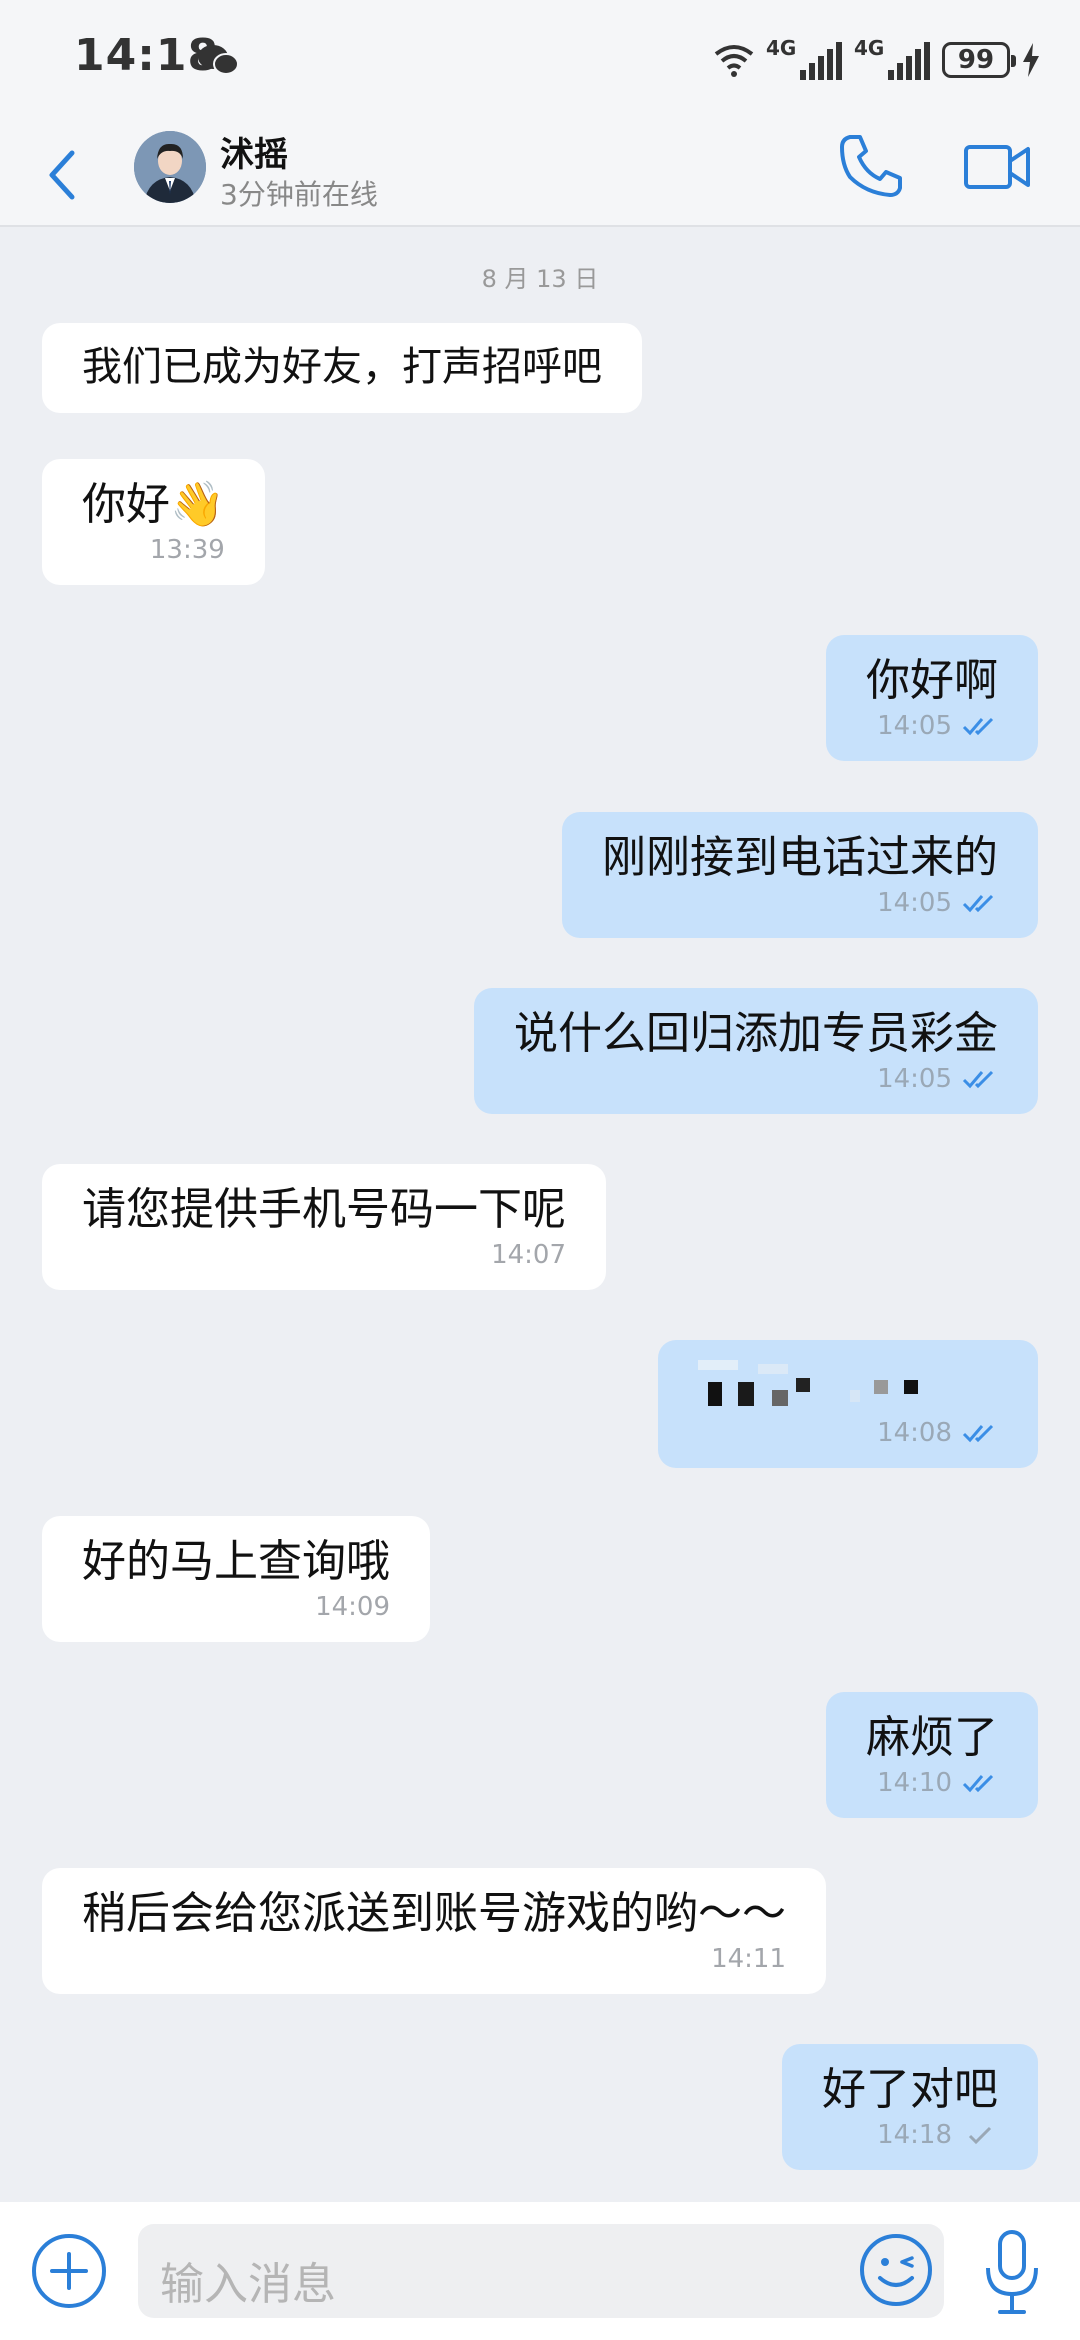 The height and width of the screenshot is (2340, 1080). What do you see at coordinates (153, 504) in the screenshot?
I see `message-text: 你好👋` at bounding box center [153, 504].